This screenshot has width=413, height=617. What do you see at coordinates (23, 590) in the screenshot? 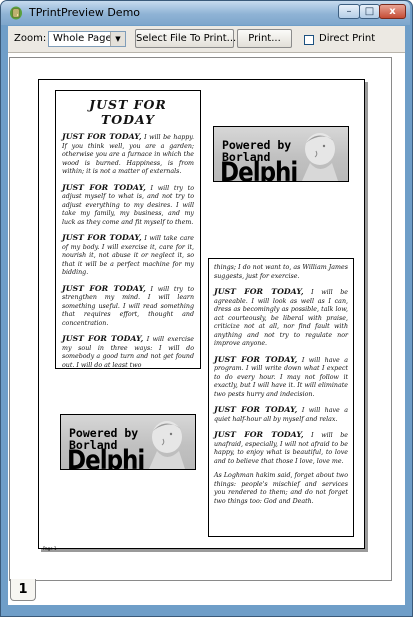
I see `tab-page-1: 1` at bounding box center [23, 590].